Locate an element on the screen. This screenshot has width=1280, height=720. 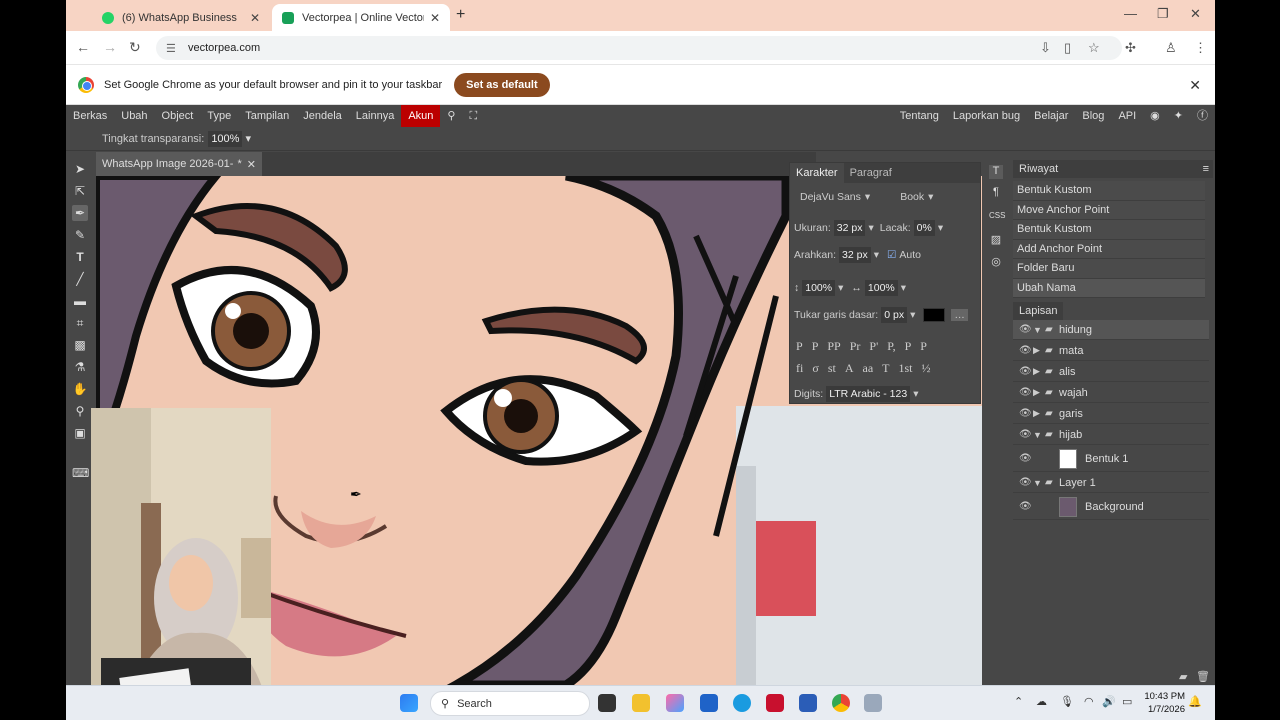
gradient-tool-icon: ▩ is located at coordinates (80, 345).